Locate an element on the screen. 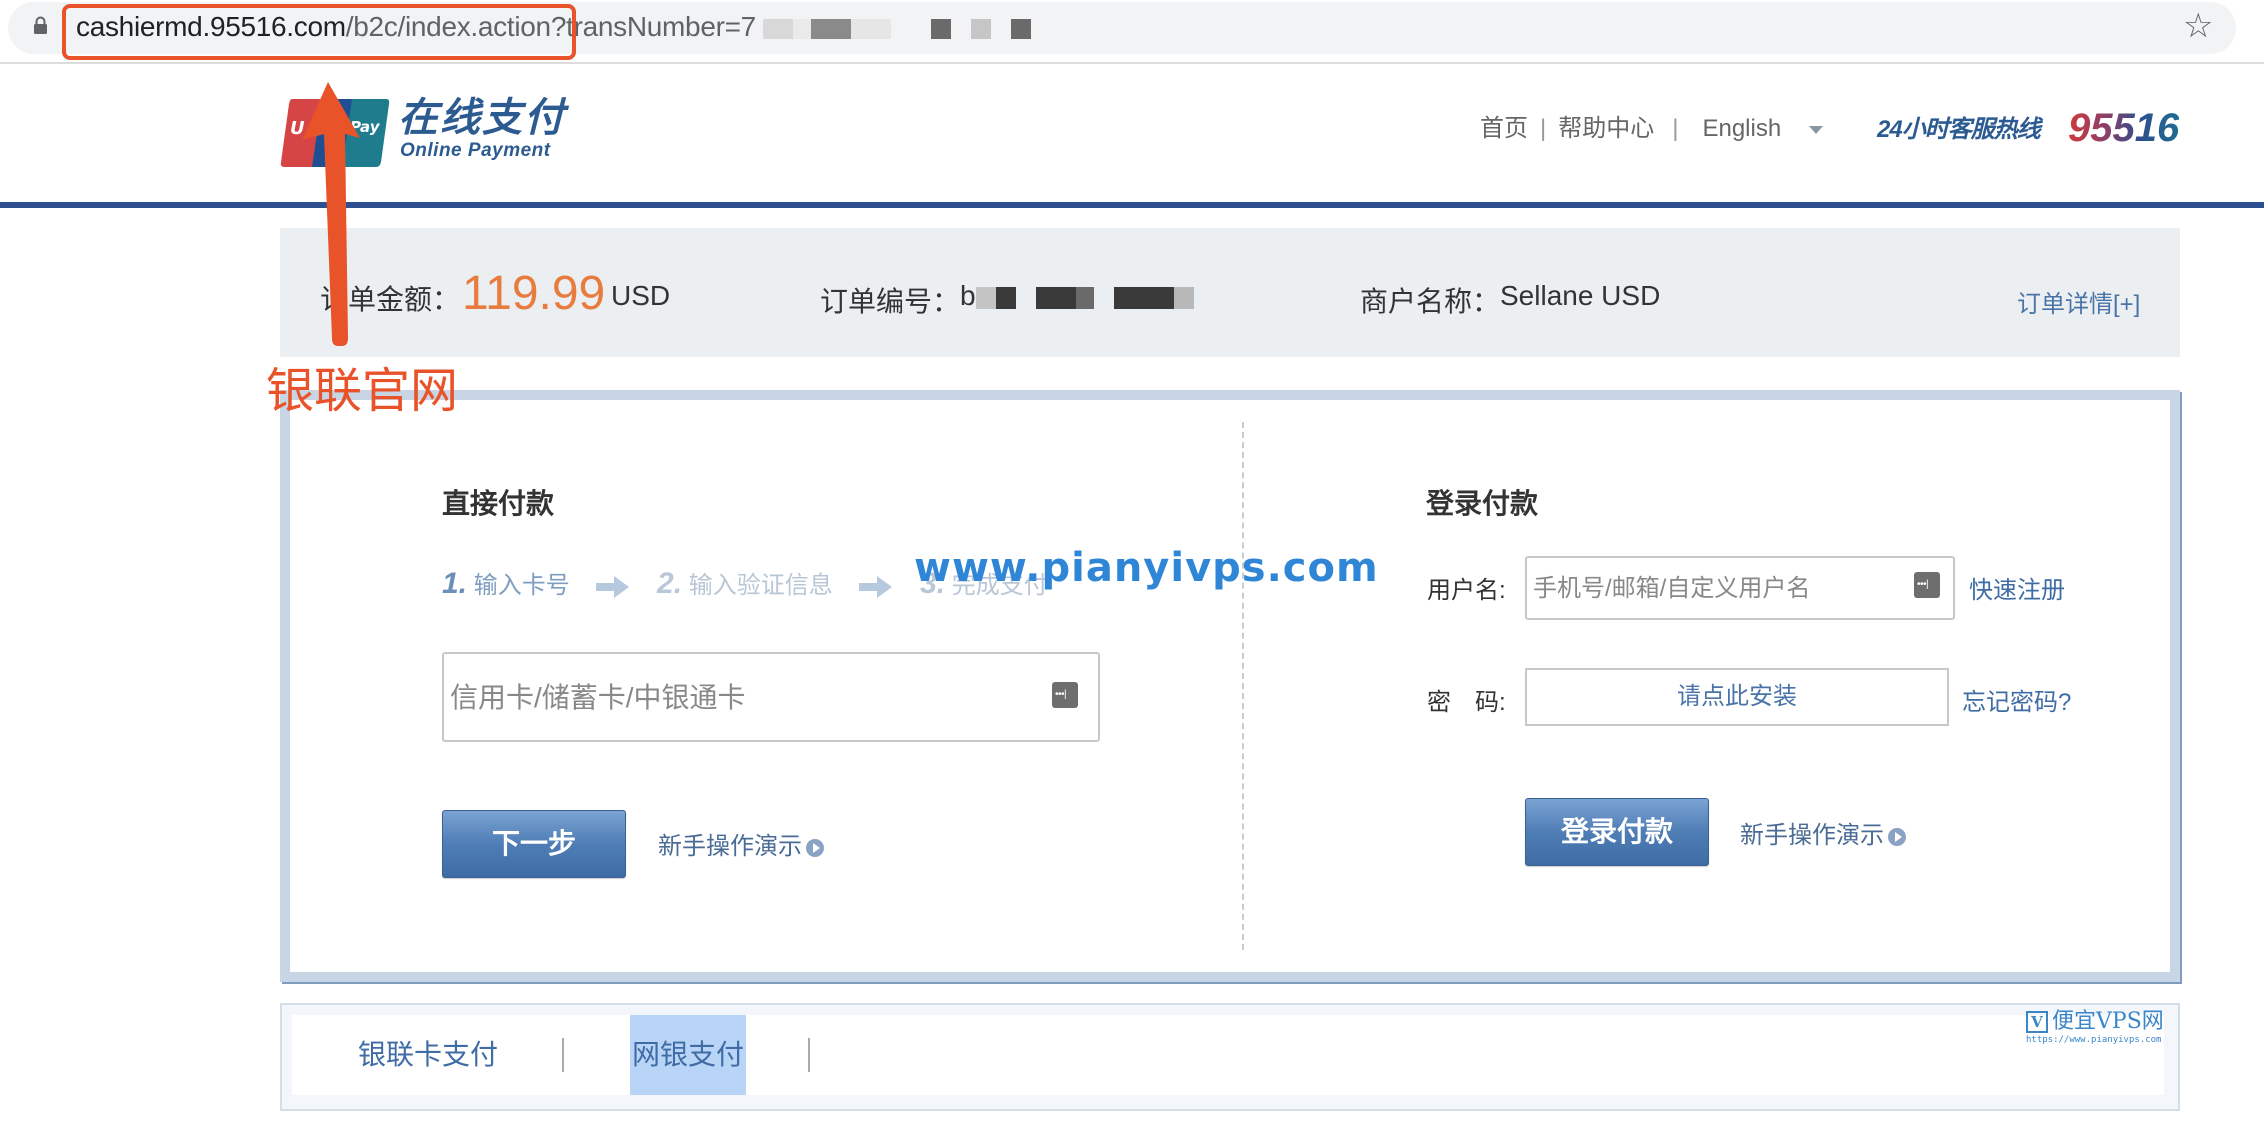 Image resolution: width=2264 pixels, height=1142 pixels. tabs-inner is located at coordinates (1228, 1055).